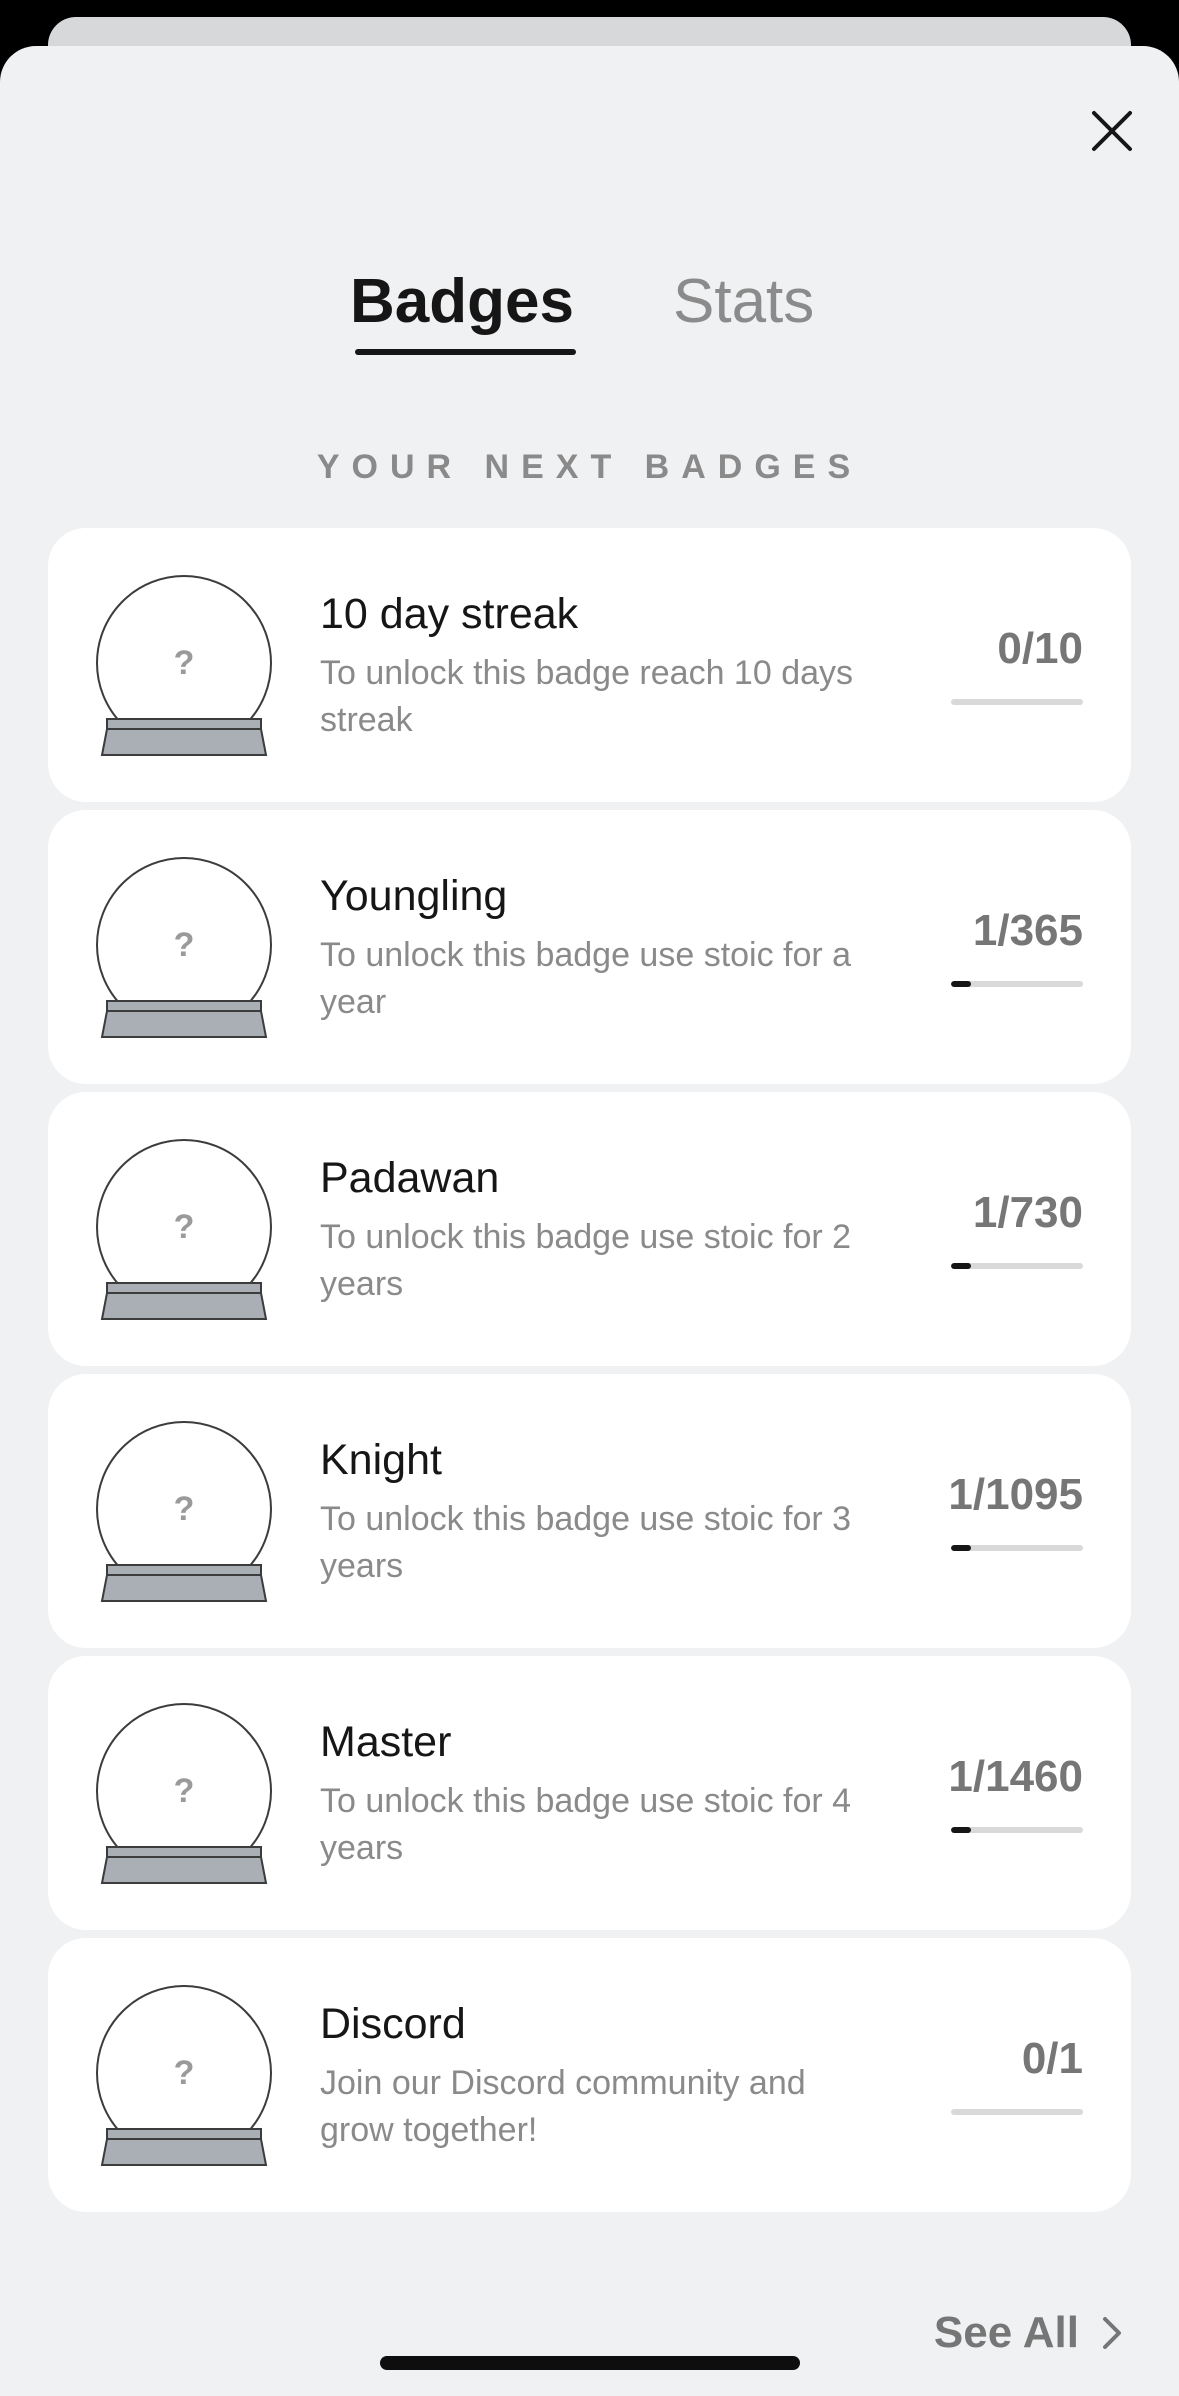 The width and height of the screenshot is (1179, 2396). Describe the element at coordinates (1027, 1212) in the screenshot. I see `badge-progress-count: 1/730` at that location.